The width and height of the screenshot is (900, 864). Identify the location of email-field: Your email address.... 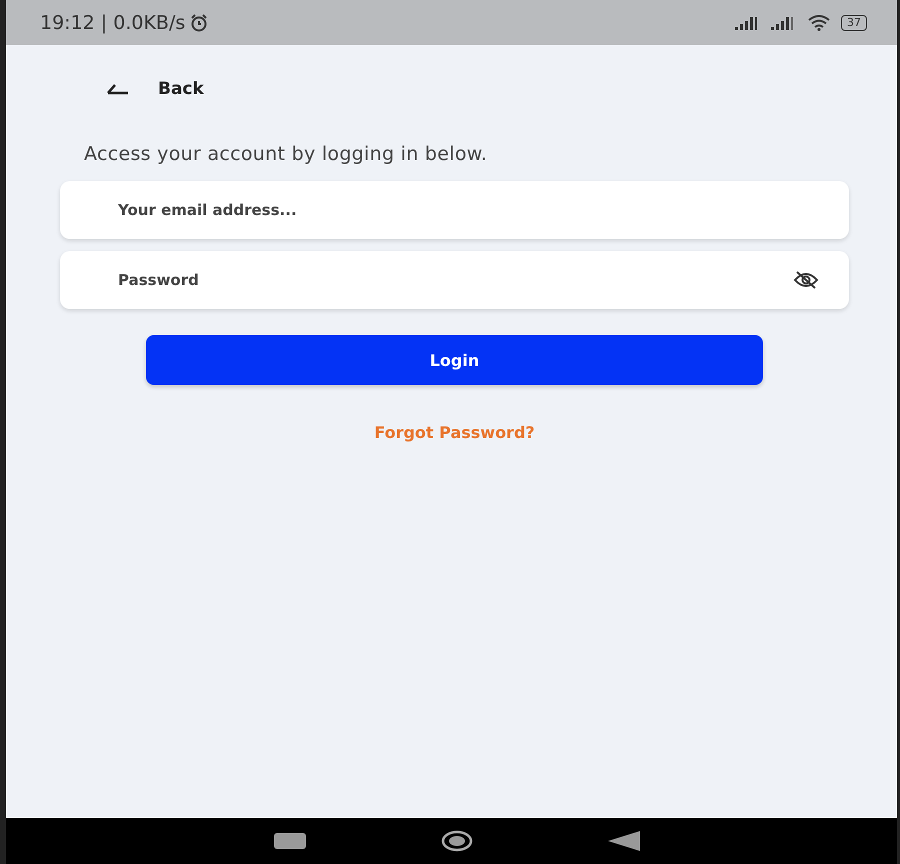
(454, 210).